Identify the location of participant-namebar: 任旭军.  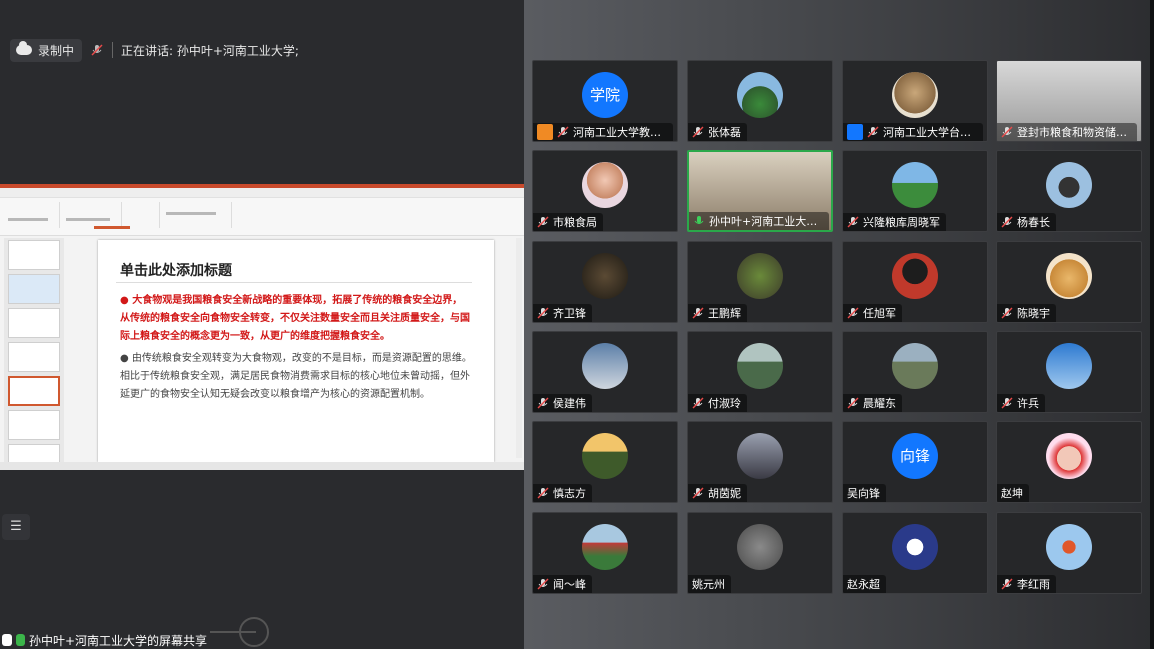
(872, 313).